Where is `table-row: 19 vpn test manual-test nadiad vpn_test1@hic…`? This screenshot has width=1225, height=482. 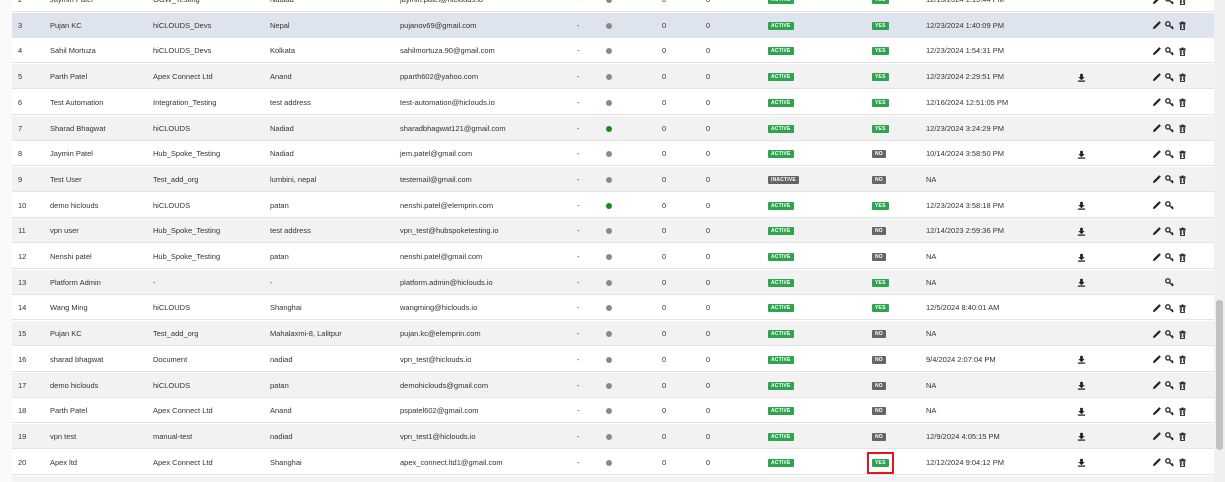
table-row: 19 vpn test manual-test nadiad vpn_test1@hic… is located at coordinates (613, 436).